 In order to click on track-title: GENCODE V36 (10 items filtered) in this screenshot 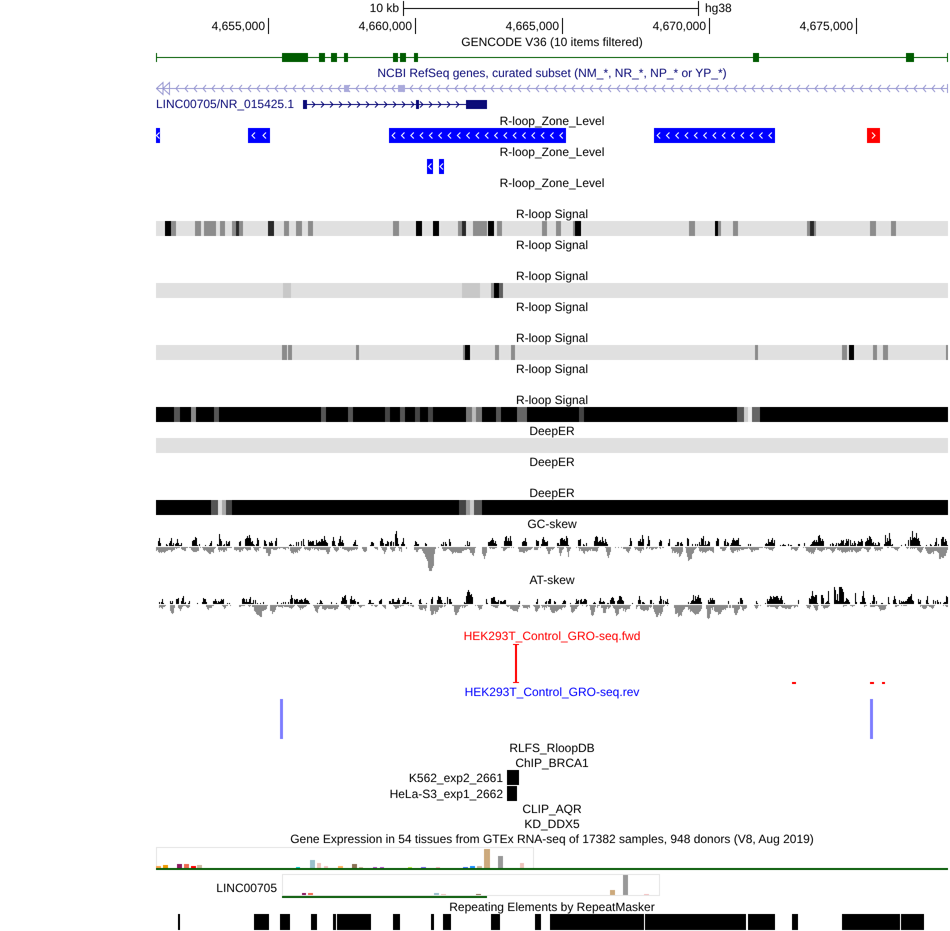, I will do `click(552, 42)`.